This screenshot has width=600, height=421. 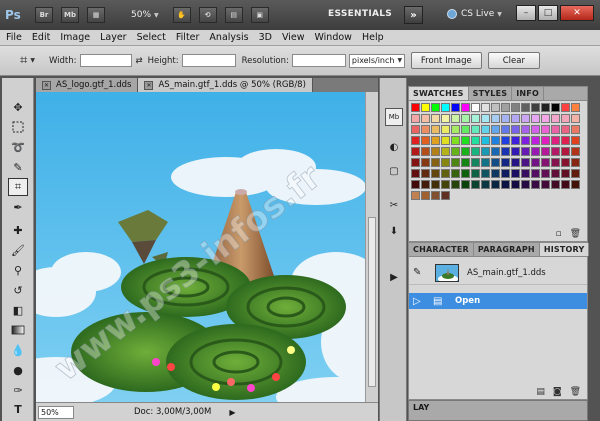 I want to click on actions-panel-icon: ⬇, so click(x=394, y=231).